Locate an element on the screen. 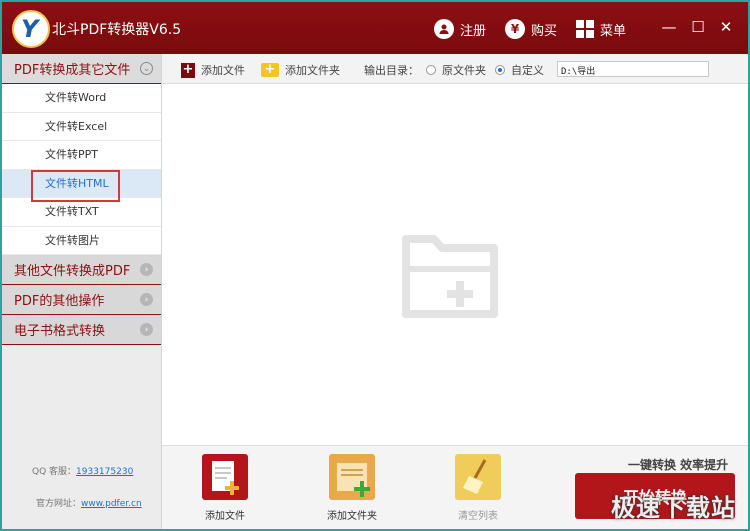  section-other-to-pdf: 其他文件转换成PDF › is located at coordinates (81, 270).